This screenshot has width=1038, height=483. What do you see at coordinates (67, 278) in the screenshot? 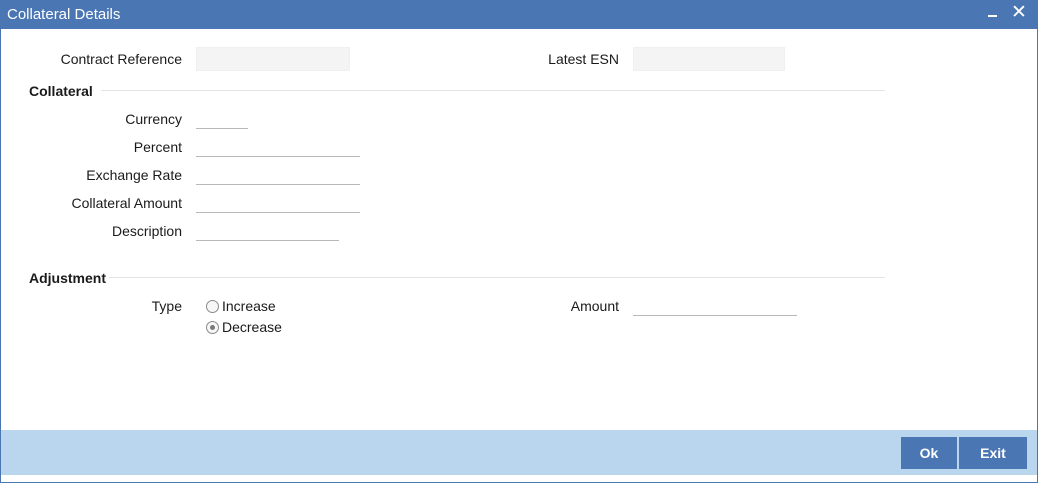
I see `adjustment-section-title: Adjustment` at bounding box center [67, 278].